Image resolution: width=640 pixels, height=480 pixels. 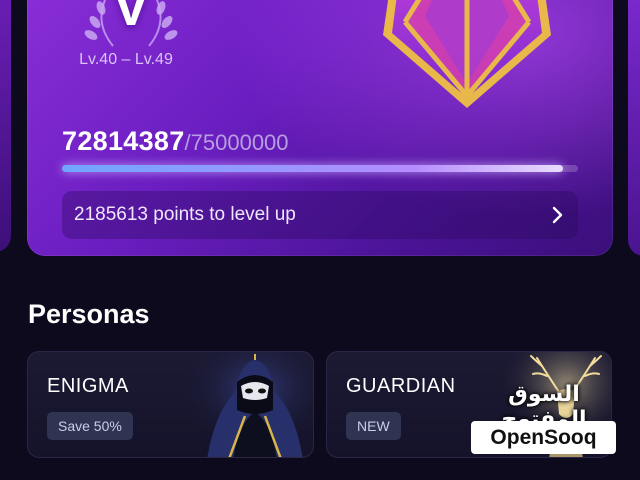 I want to click on new-badge: NEW, so click(x=373, y=426).